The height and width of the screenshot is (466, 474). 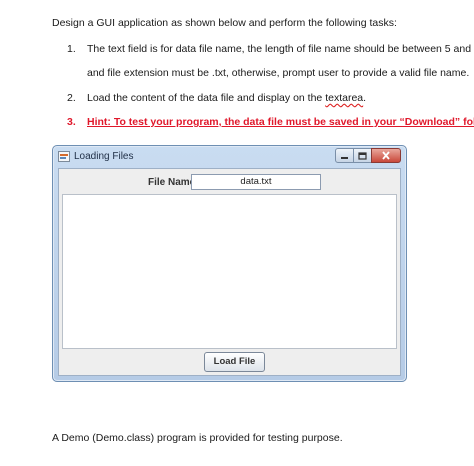 I want to click on item-1-number: 1., so click(x=71, y=49).